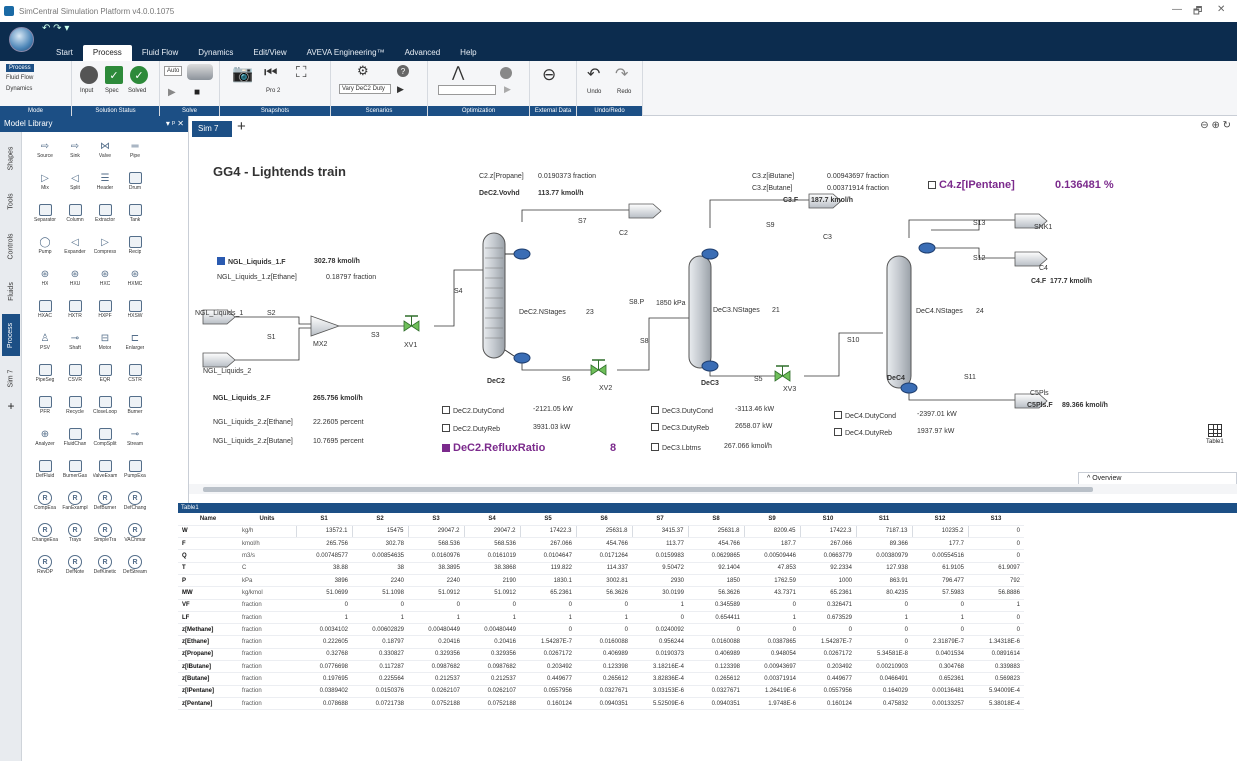  What do you see at coordinates (828, 667) in the screenshot?
I see `table-cell: 0.203492` at bounding box center [828, 667].